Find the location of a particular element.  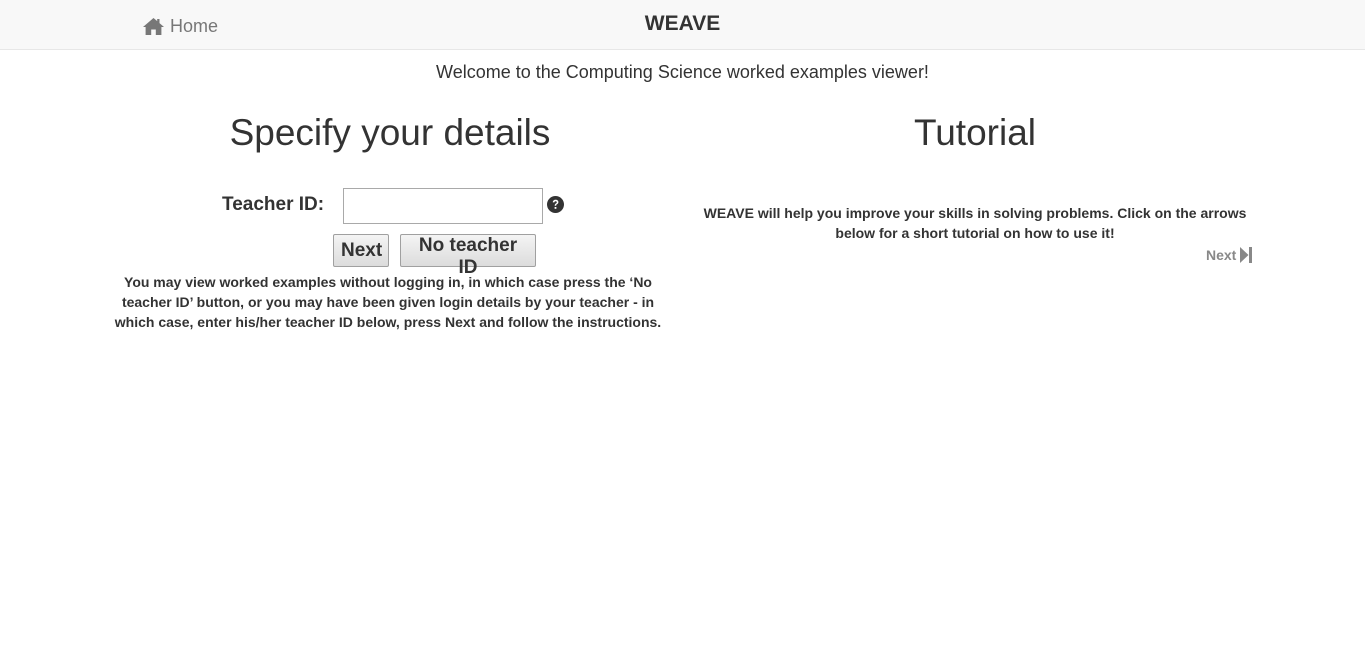

home-label: Home is located at coordinates (194, 25).